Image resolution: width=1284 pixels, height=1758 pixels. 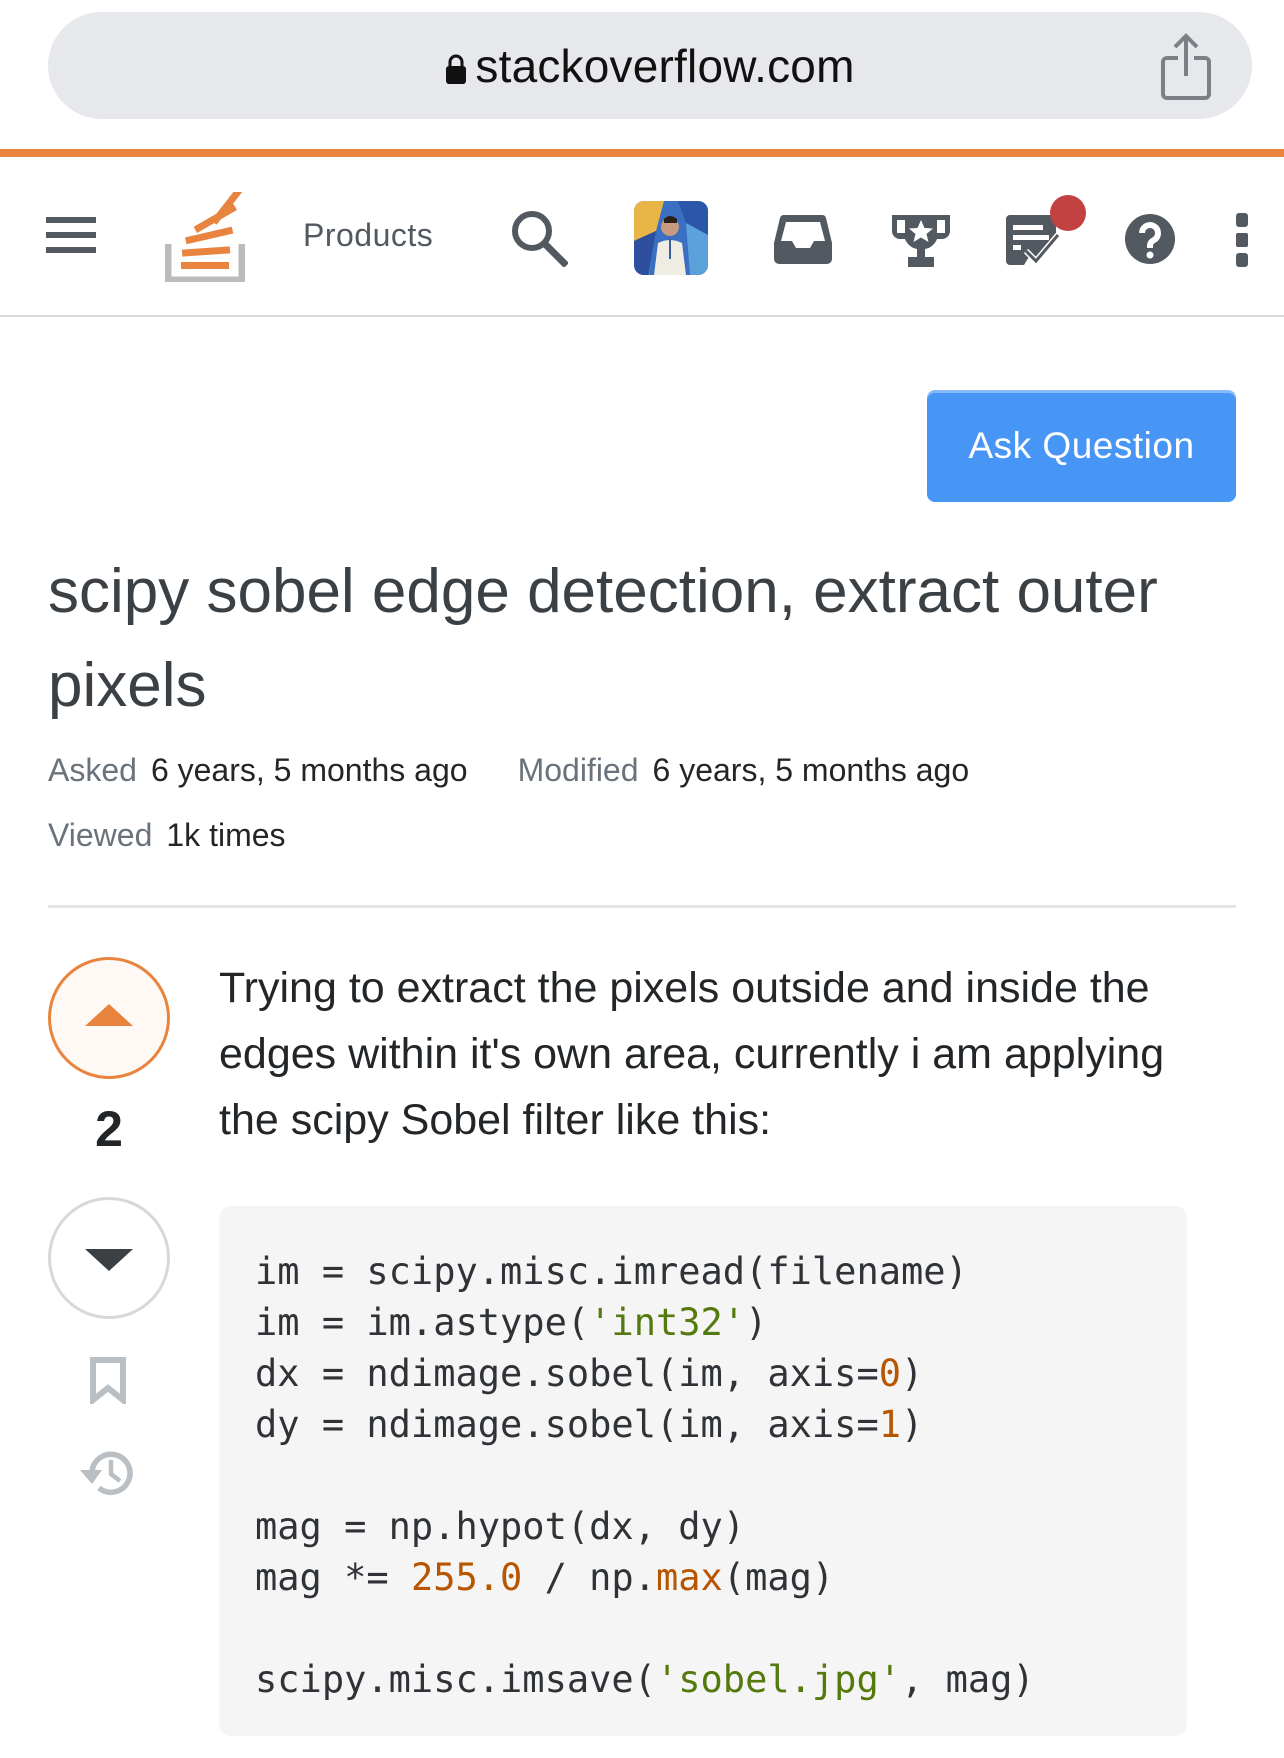 I want to click on code-token: / np., so click(x=589, y=1577).